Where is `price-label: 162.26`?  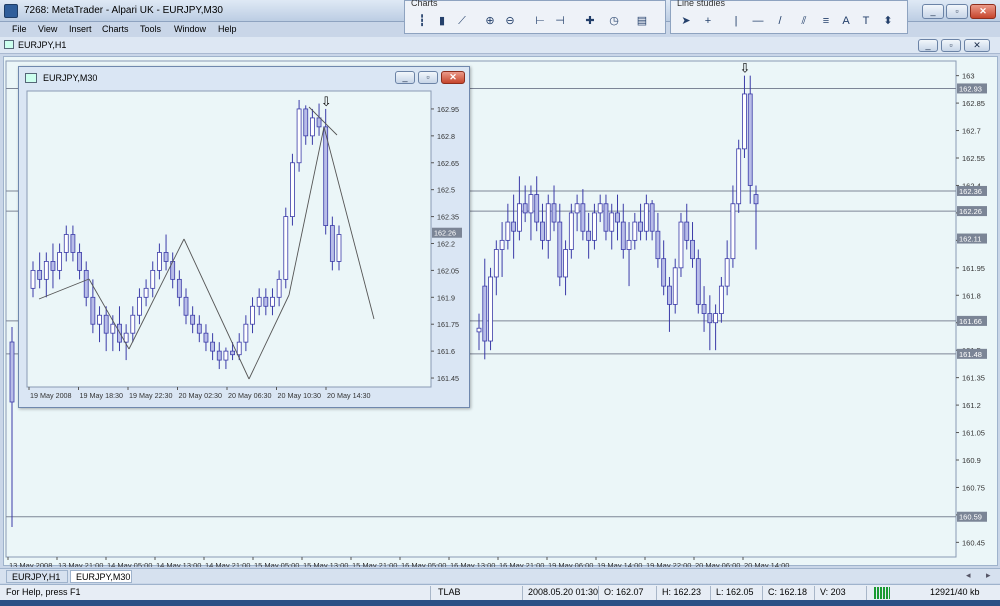
price-label: 162.26 is located at coordinates (445, 233).